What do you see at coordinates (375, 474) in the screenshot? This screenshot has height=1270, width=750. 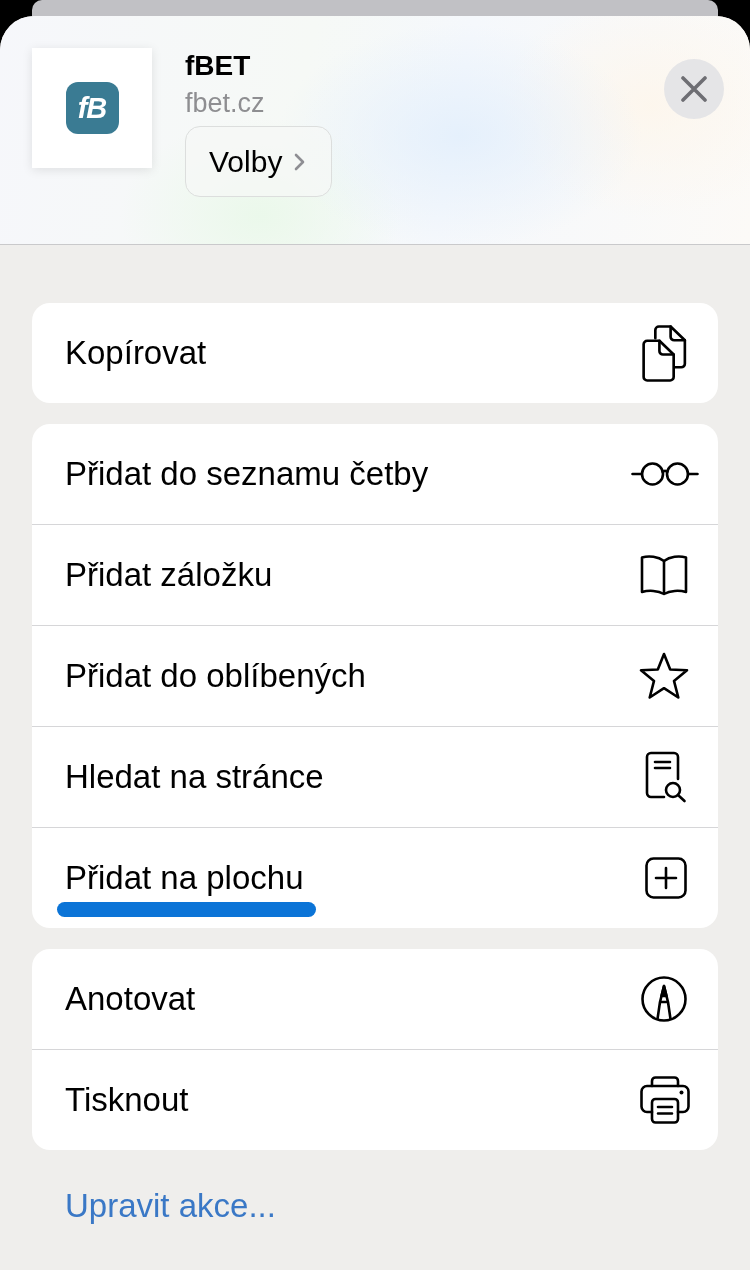 I see `menu-item: Přidat do seznamu četby` at bounding box center [375, 474].